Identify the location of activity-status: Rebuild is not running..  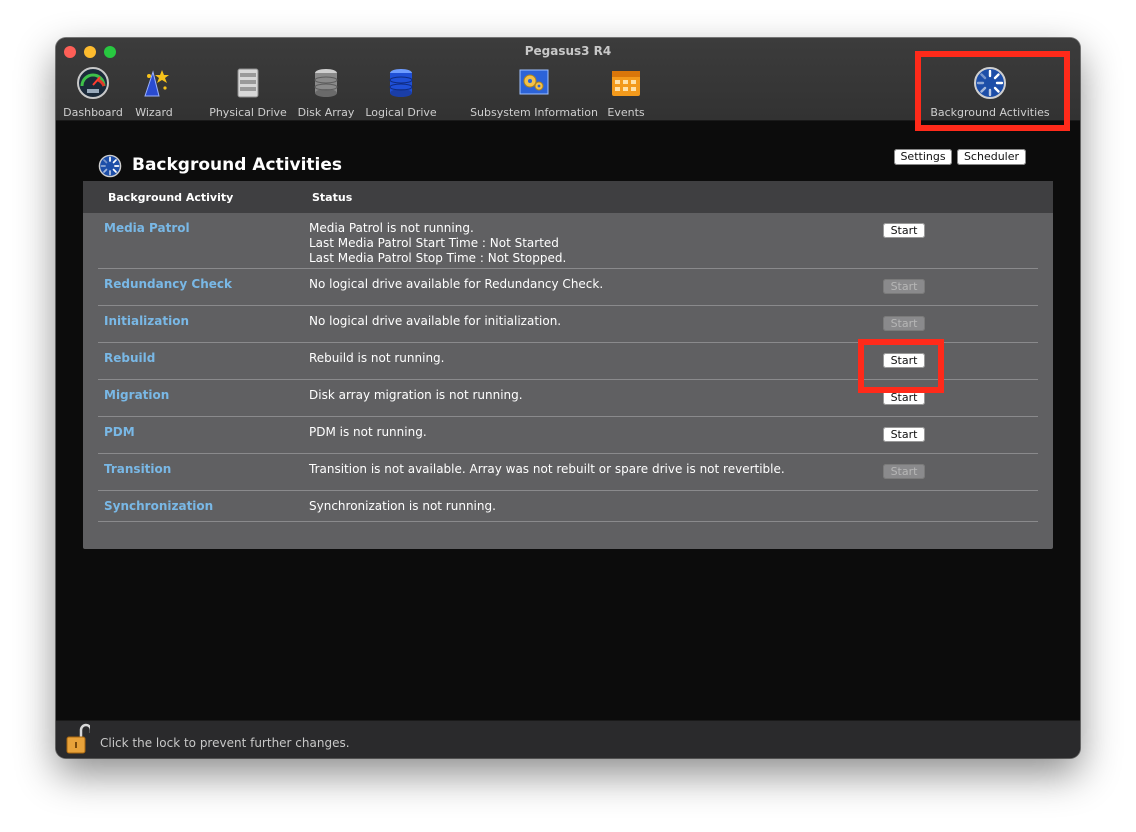
(377, 358).